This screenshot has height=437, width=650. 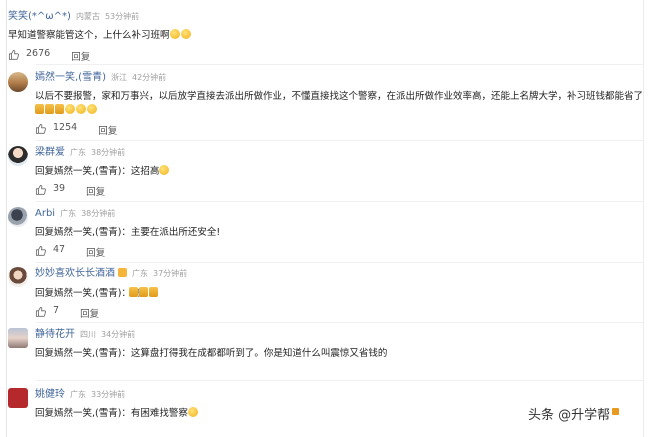 I want to click on comment-author: 笑笑(*^ω^*), so click(x=39, y=16).